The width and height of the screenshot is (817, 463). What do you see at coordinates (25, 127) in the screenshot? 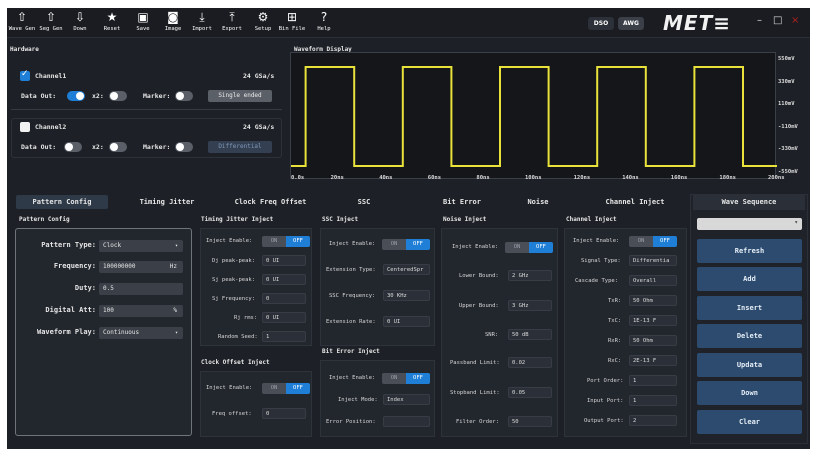
I see `channel2-checkbox` at bounding box center [25, 127].